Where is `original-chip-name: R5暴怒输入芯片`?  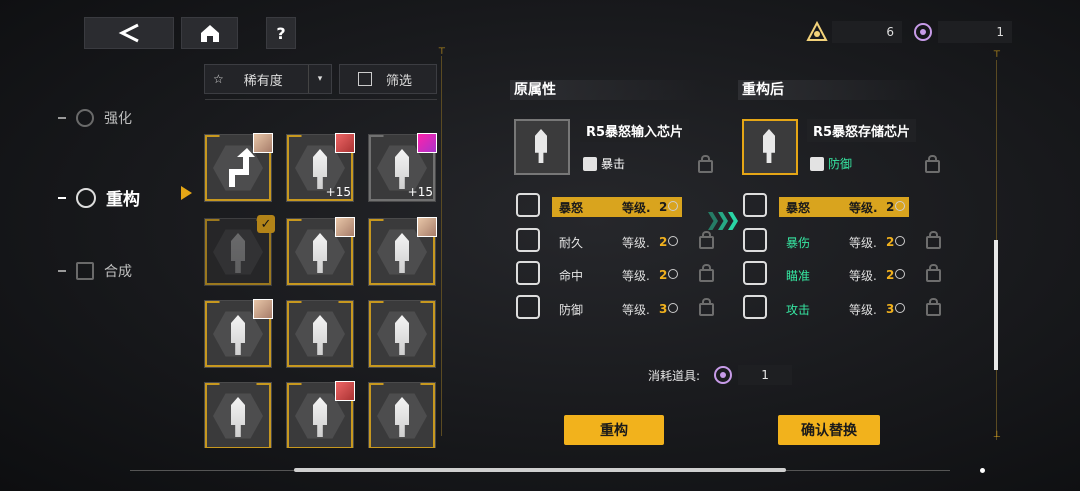 original-chip-name: R5暴怒输入芯片 is located at coordinates (635, 130).